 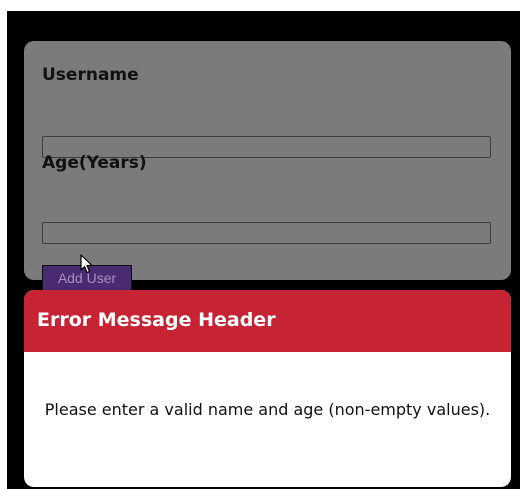 I want to click on age-input, so click(x=266, y=233).